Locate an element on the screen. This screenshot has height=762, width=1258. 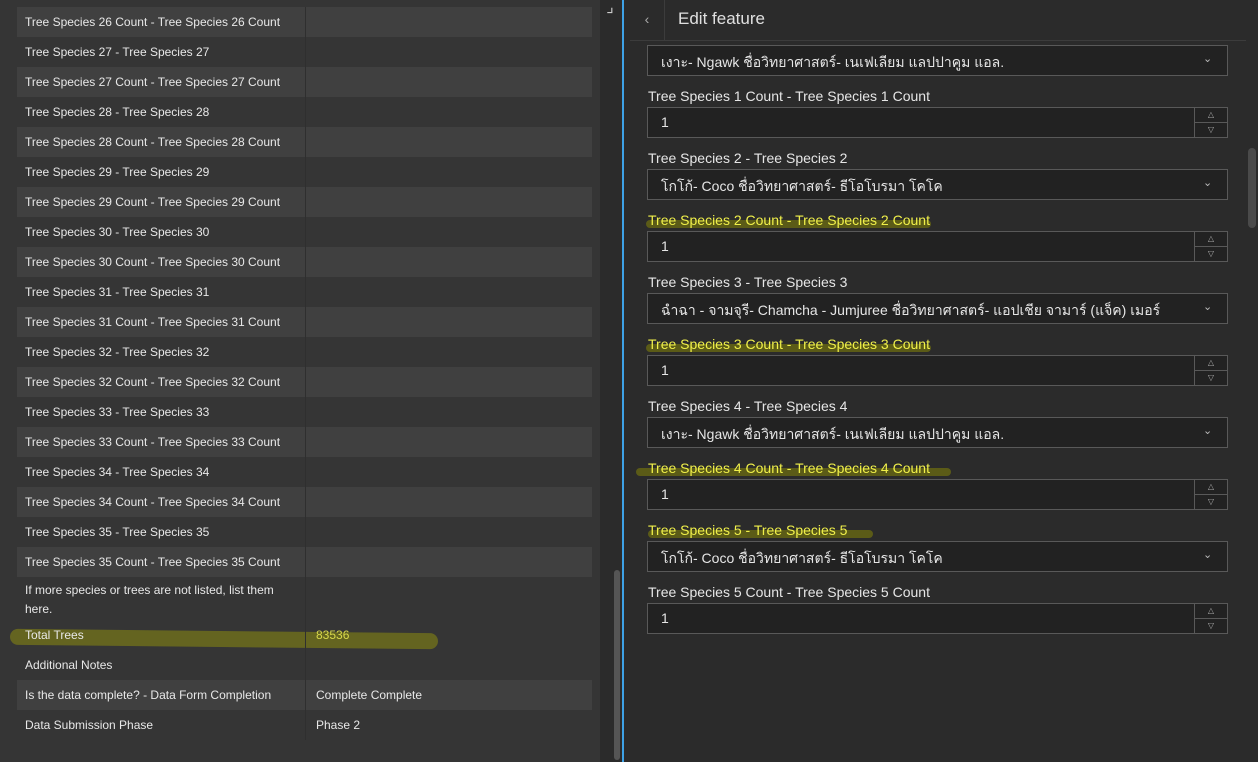
field-name-cell: Tree Species 35 - Tree Species 35 is located at coordinates (161, 532).